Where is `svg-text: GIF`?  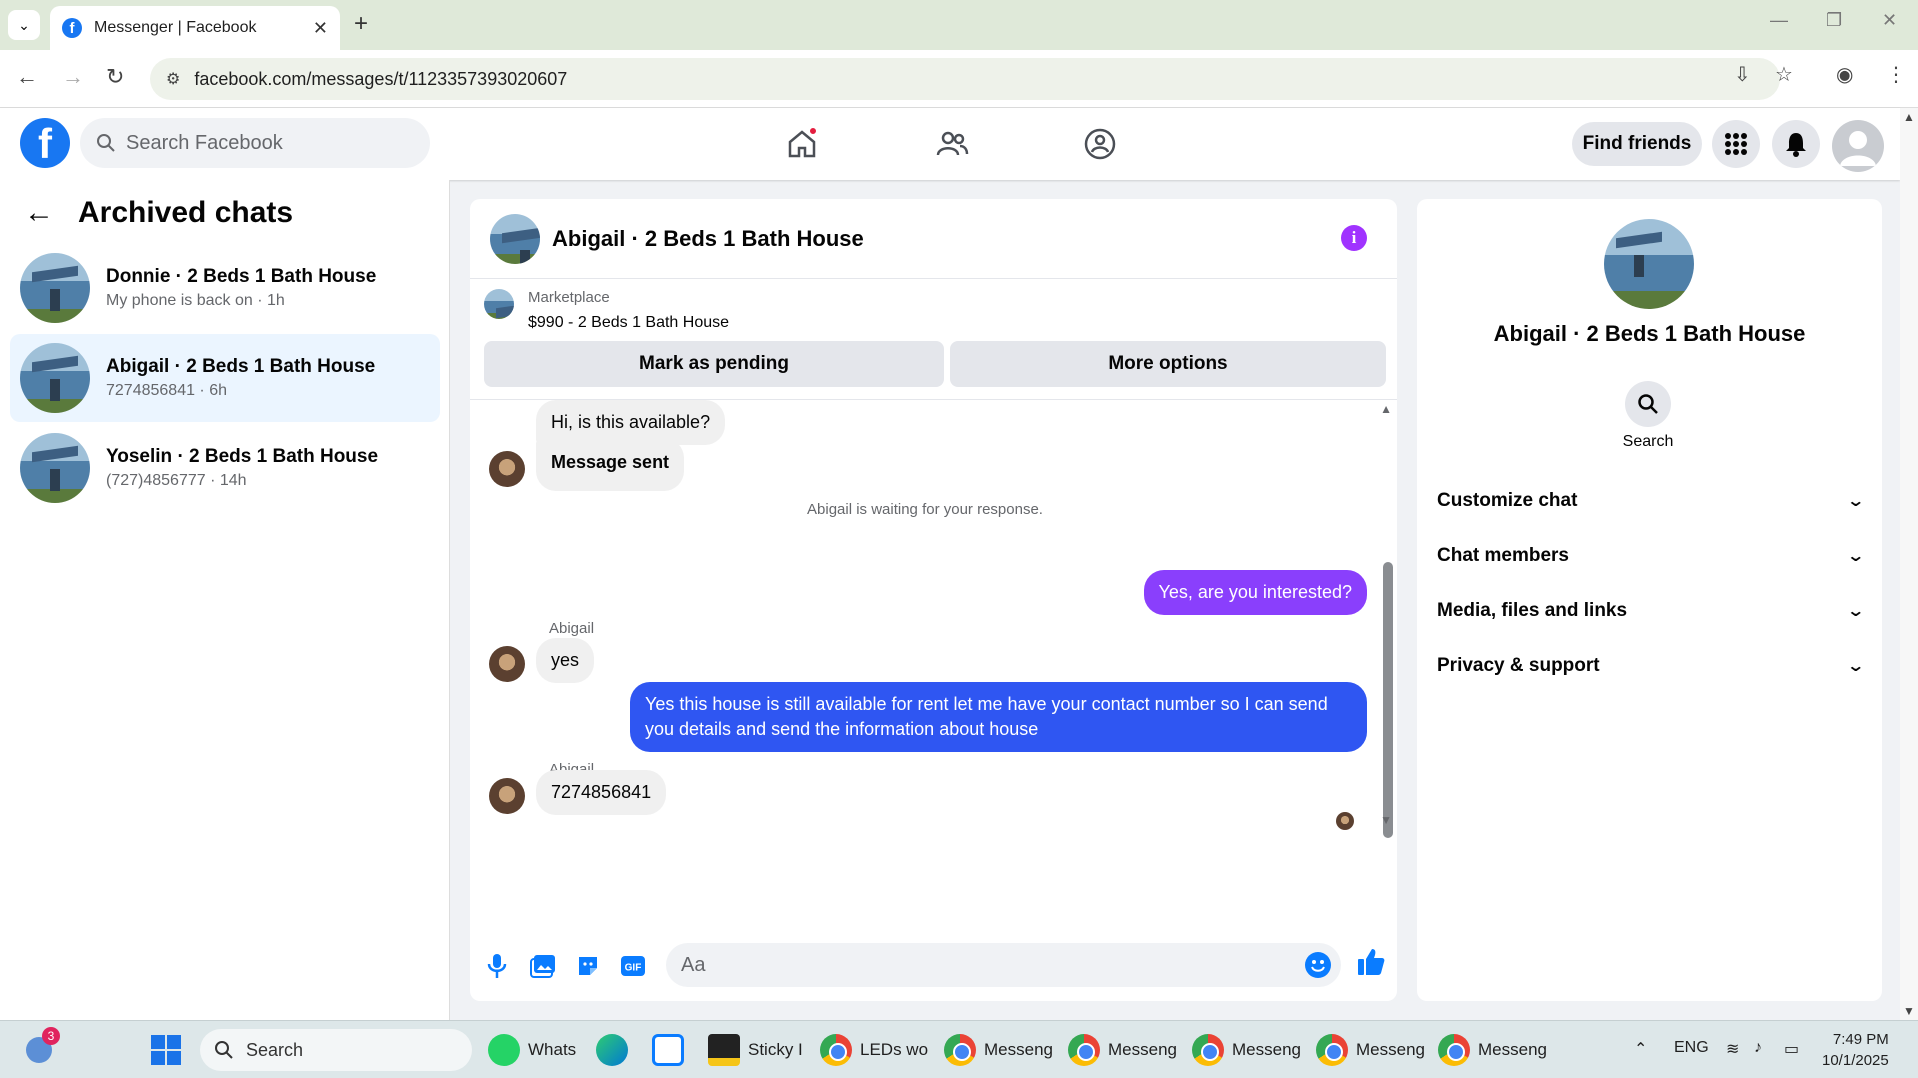
svg-text: GIF is located at coordinates (633, 968).